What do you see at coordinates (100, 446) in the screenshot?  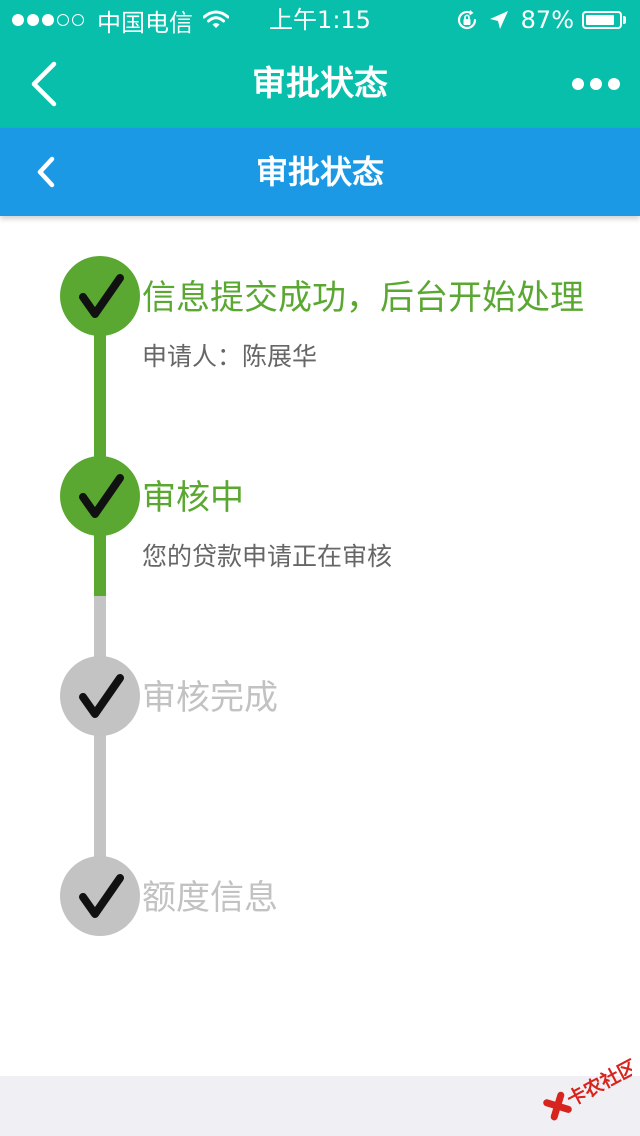 I see `timeline-connector-done` at bounding box center [100, 446].